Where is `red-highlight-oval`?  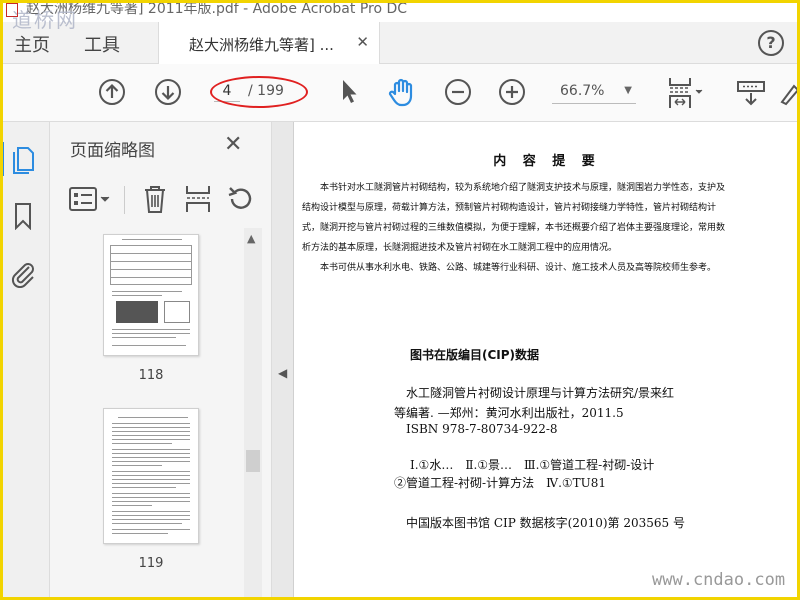
red-highlight-oval is located at coordinates (259, 92).